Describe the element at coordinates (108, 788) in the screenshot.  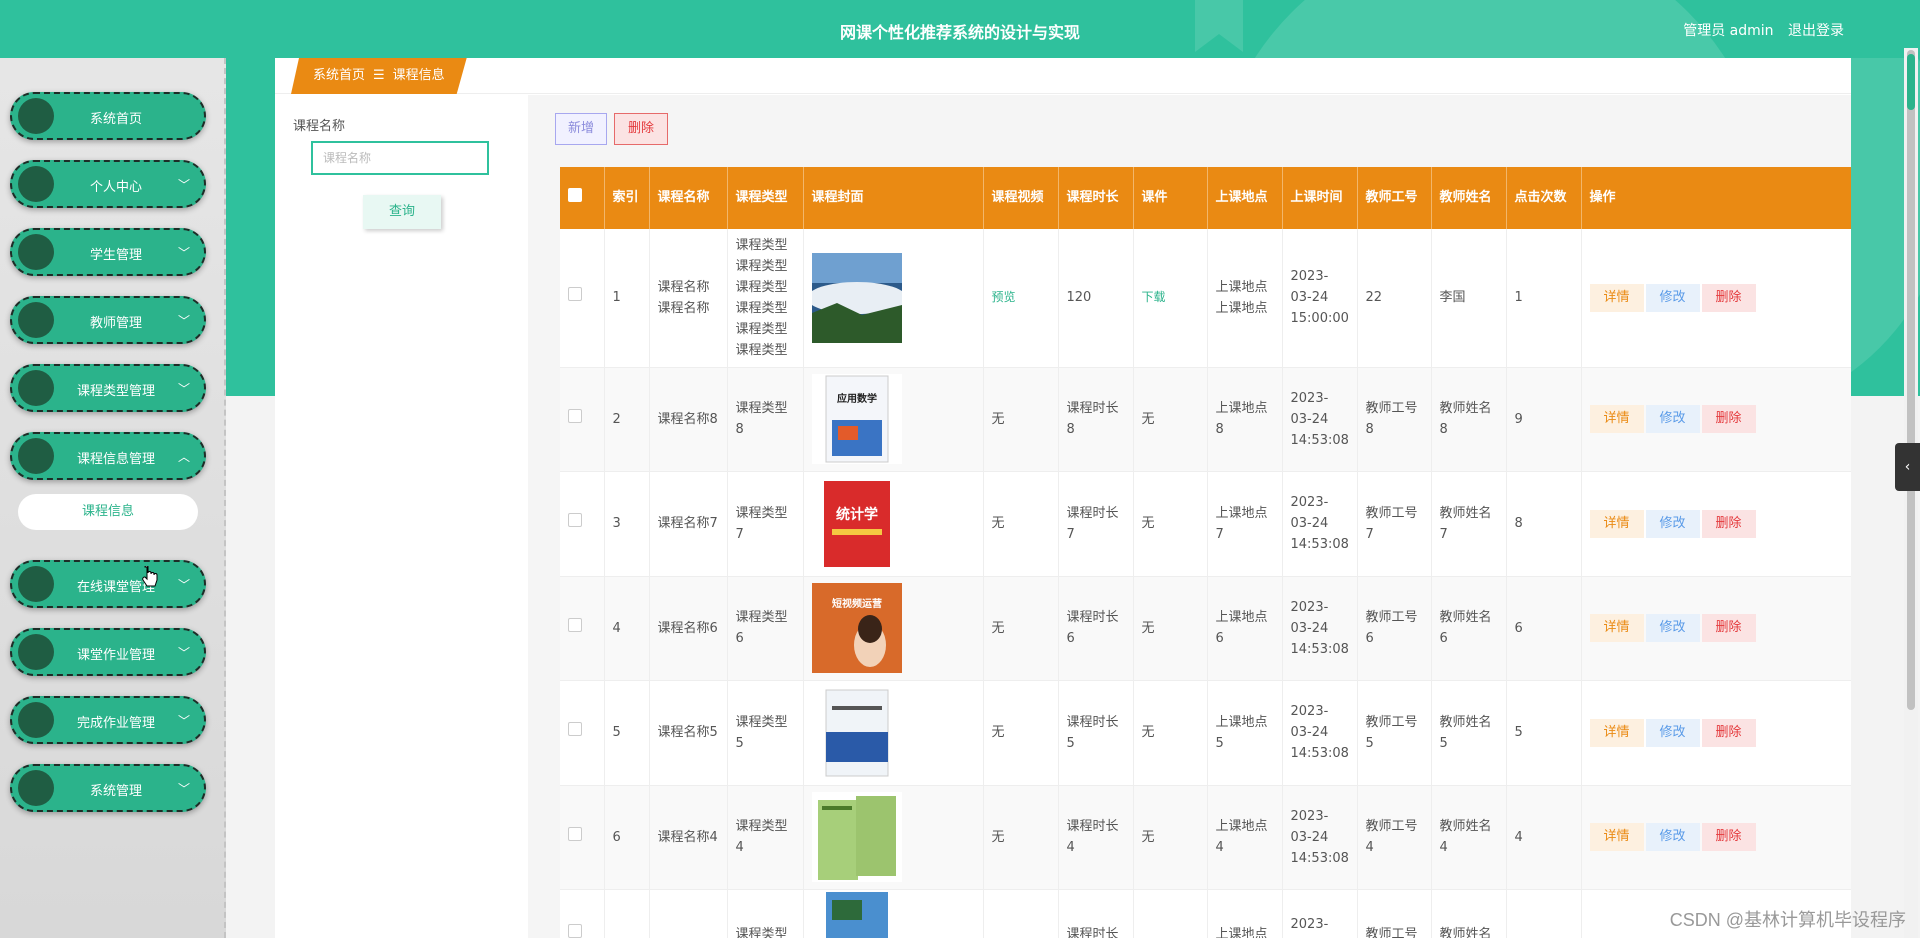
I see `sidebar-item: 系统管理 ﹀` at that location.